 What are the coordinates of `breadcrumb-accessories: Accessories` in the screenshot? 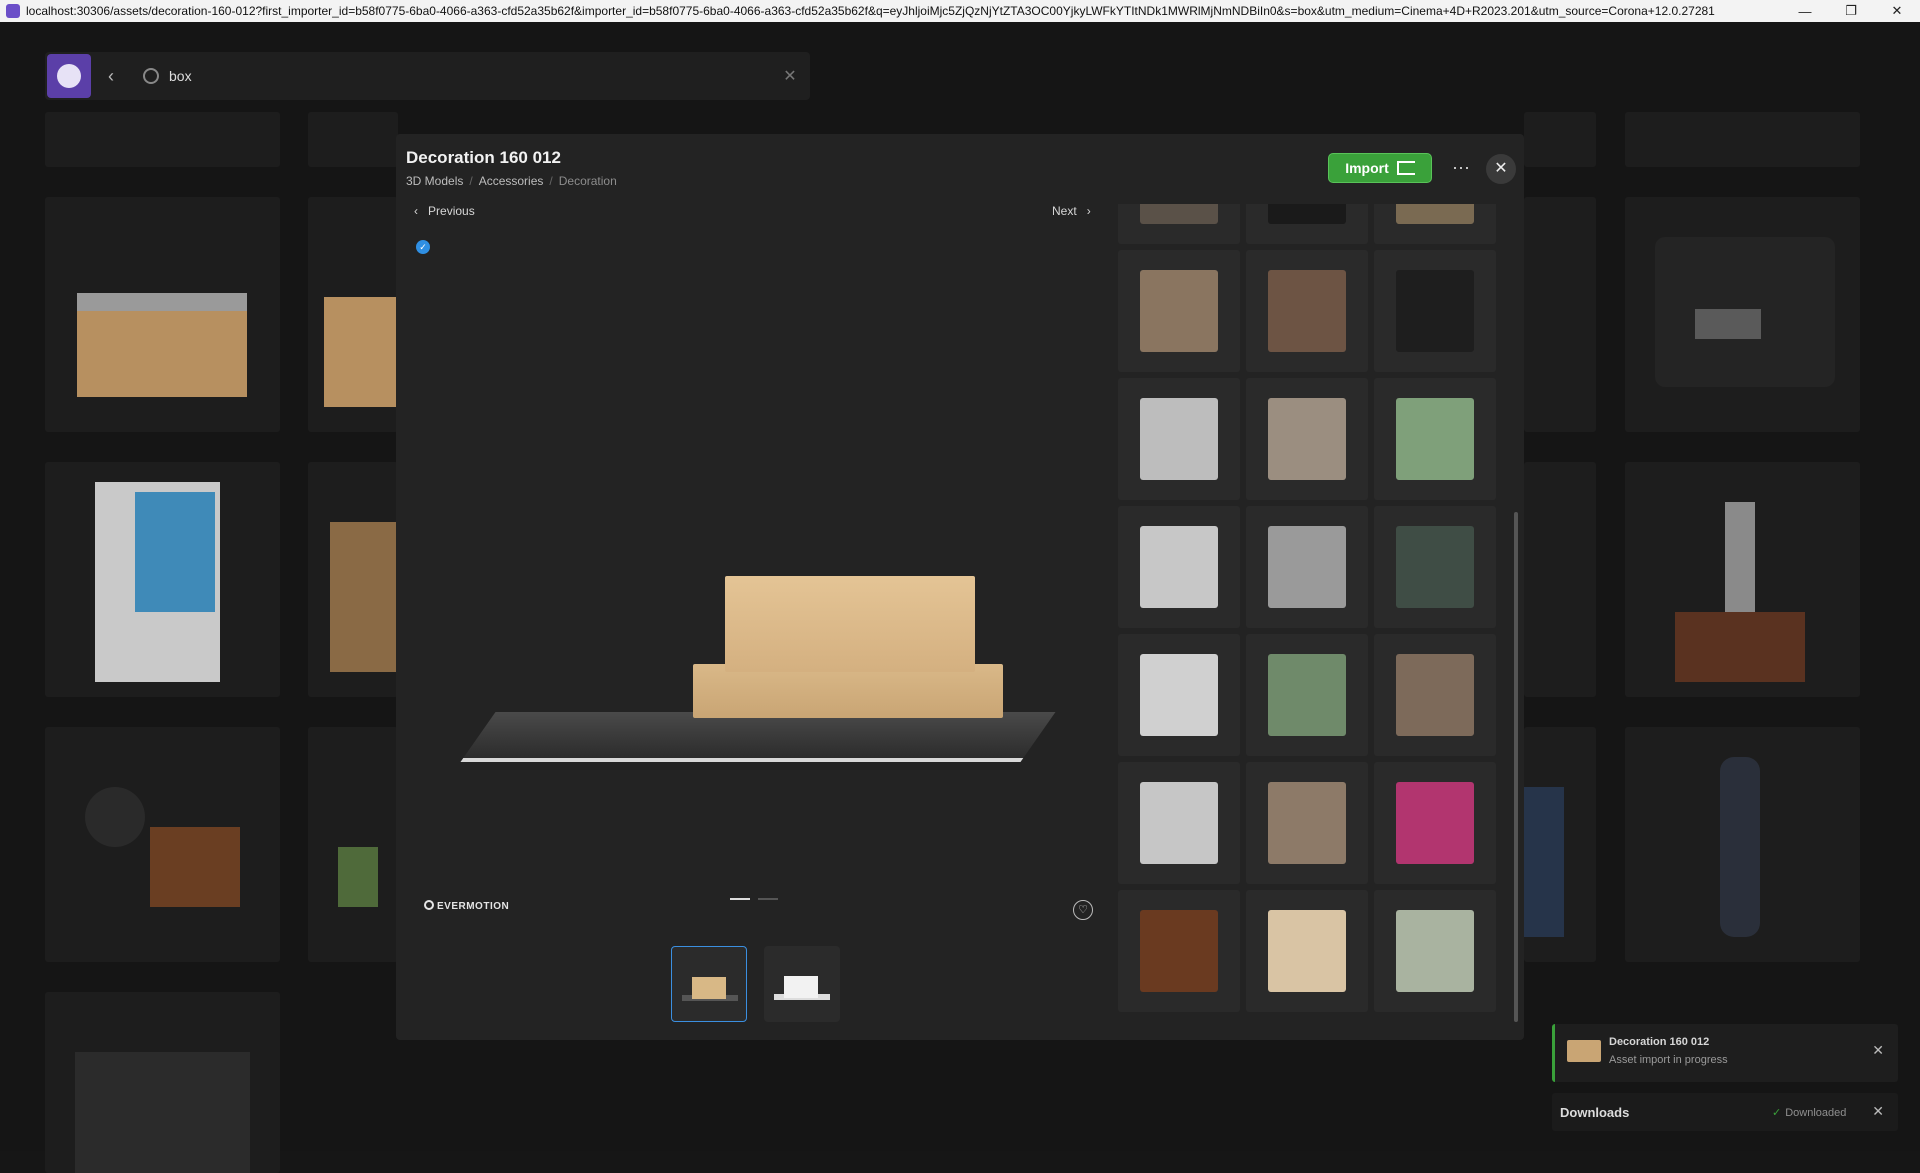 It's located at (511, 181).